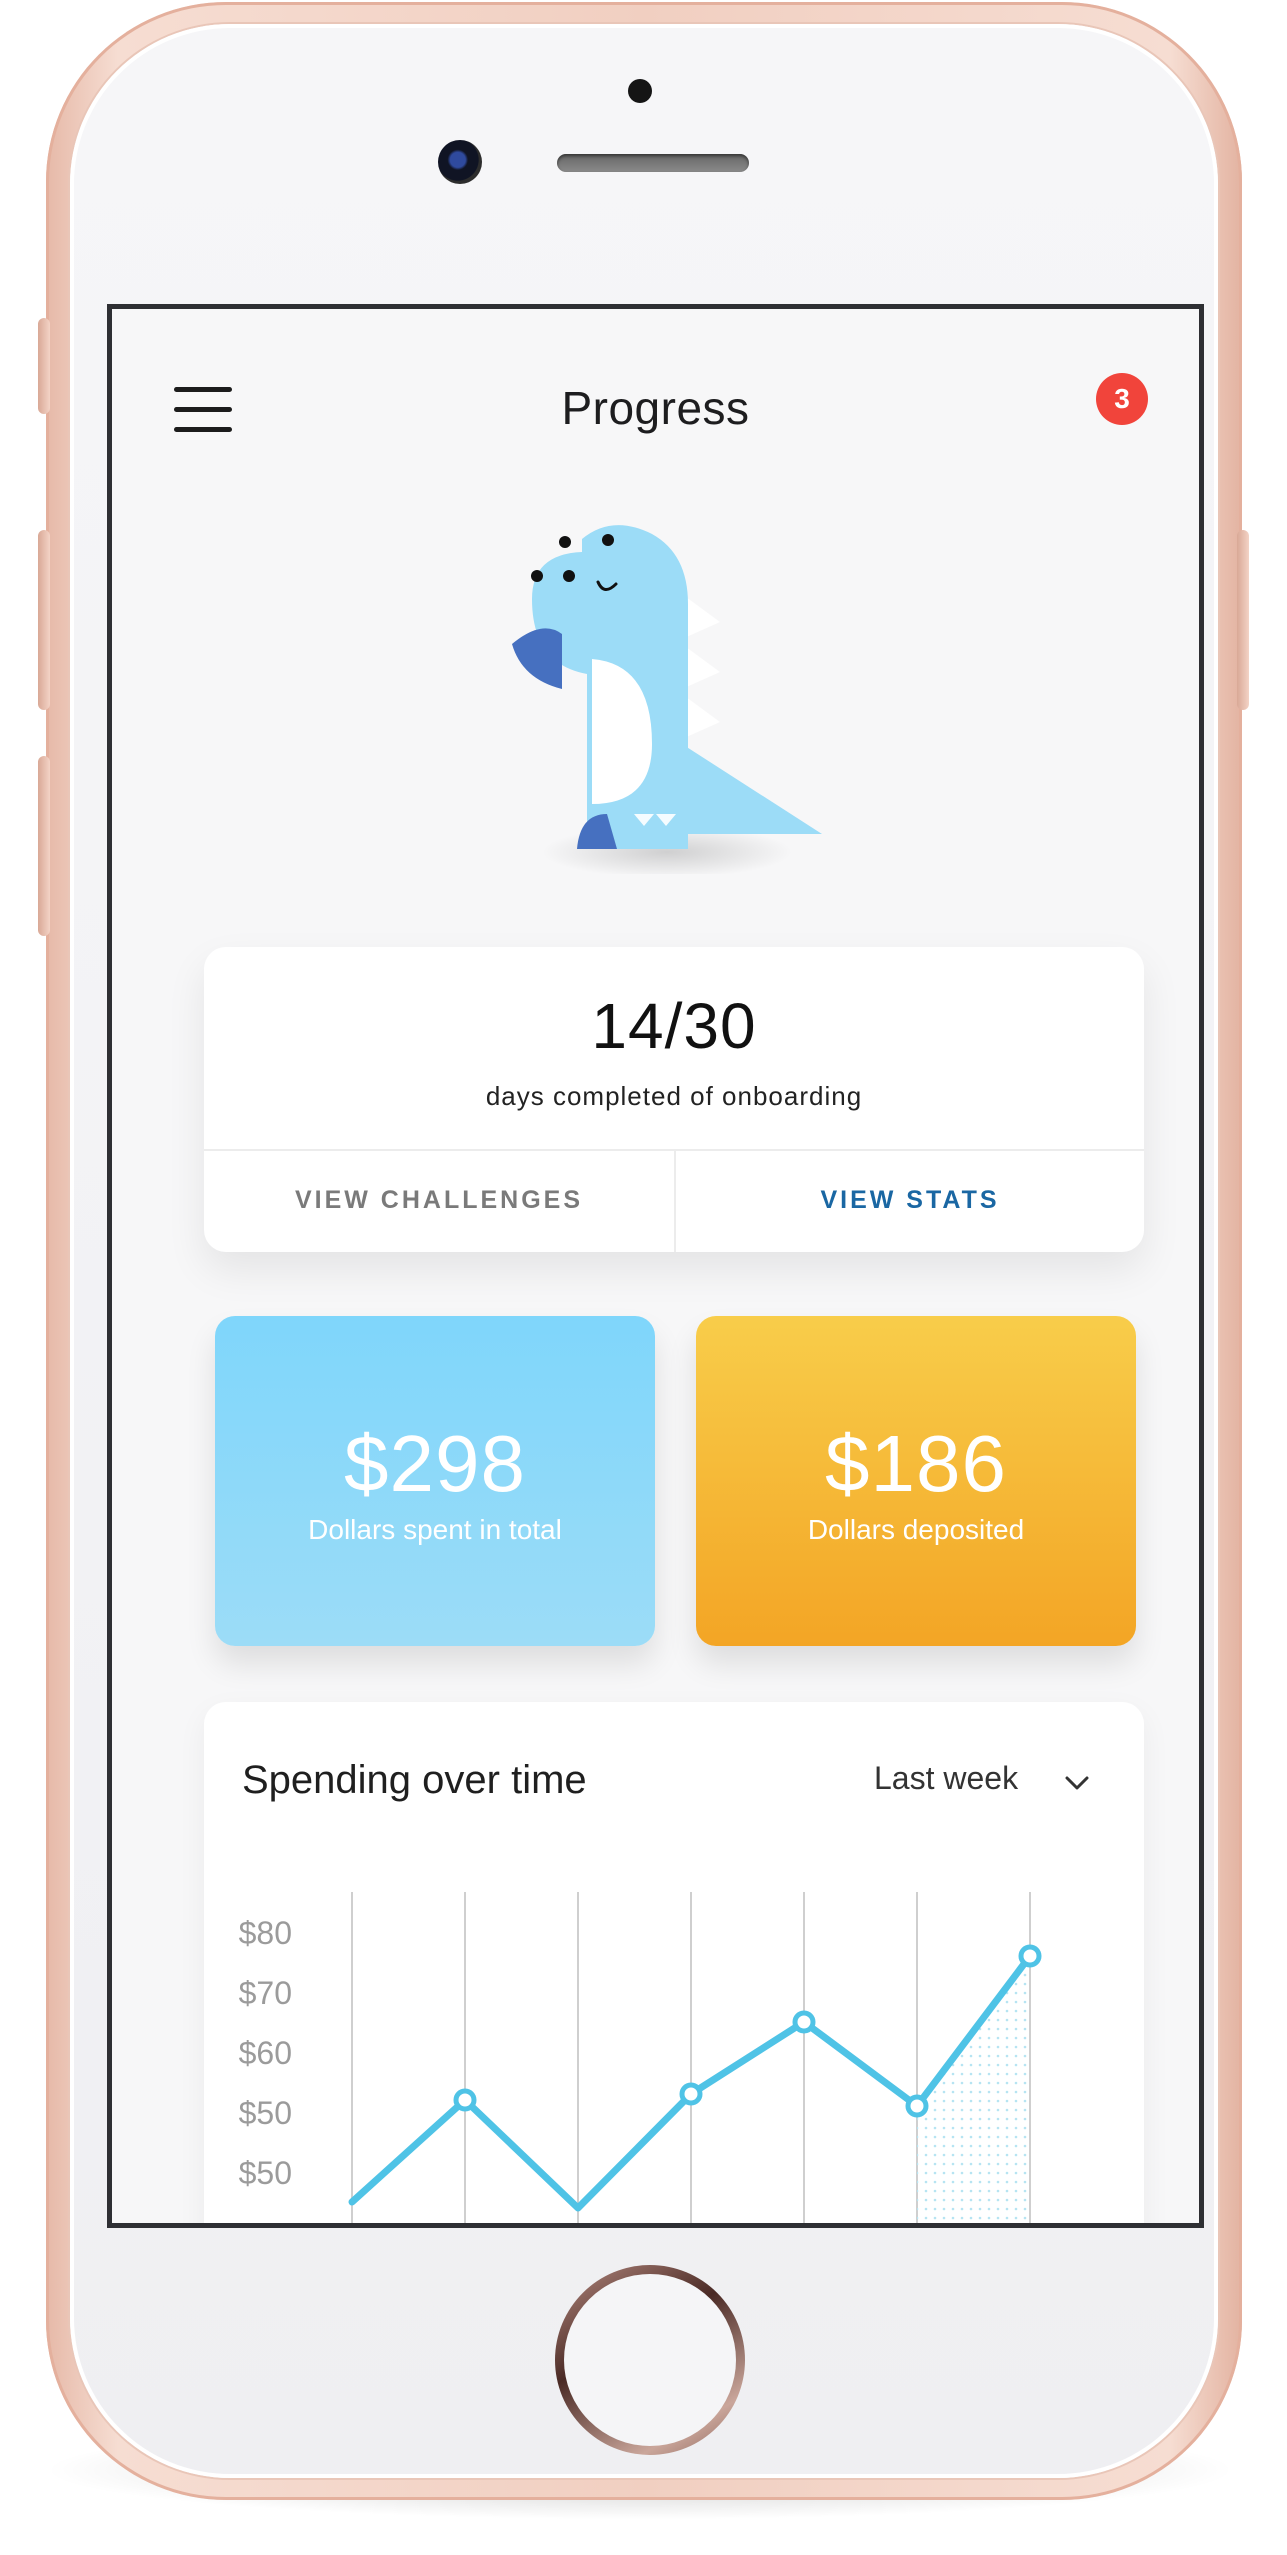 The width and height of the screenshot is (1287, 2555). I want to click on volume-up-button, so click(44, 620).